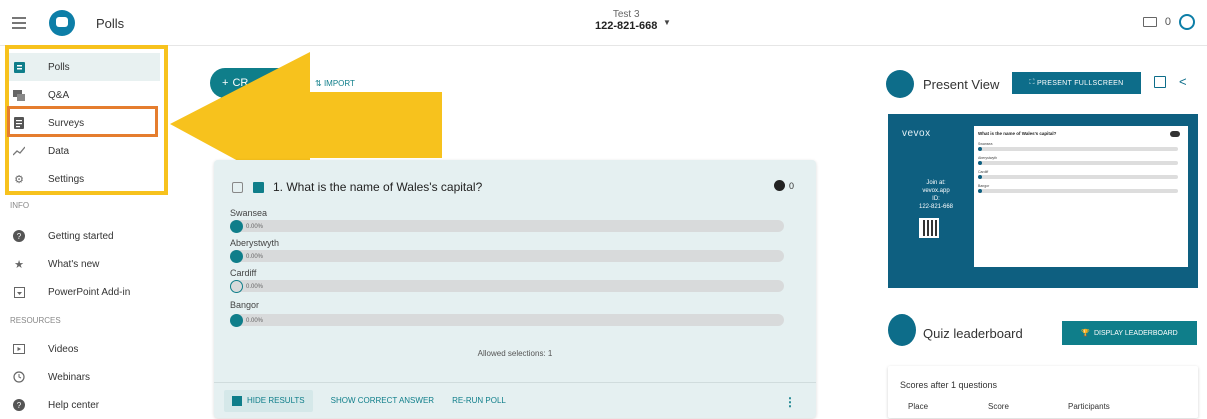  I want to click on star-icon: ★, so click(19, 264).